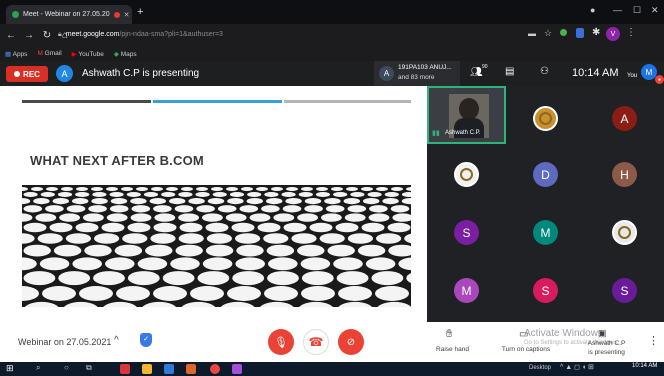 This screenshot has height=376, width=664. Describe the element at coordinates (449, 334) in the screenshot. I see `raise-hand-icon: ✋︎` at that location.